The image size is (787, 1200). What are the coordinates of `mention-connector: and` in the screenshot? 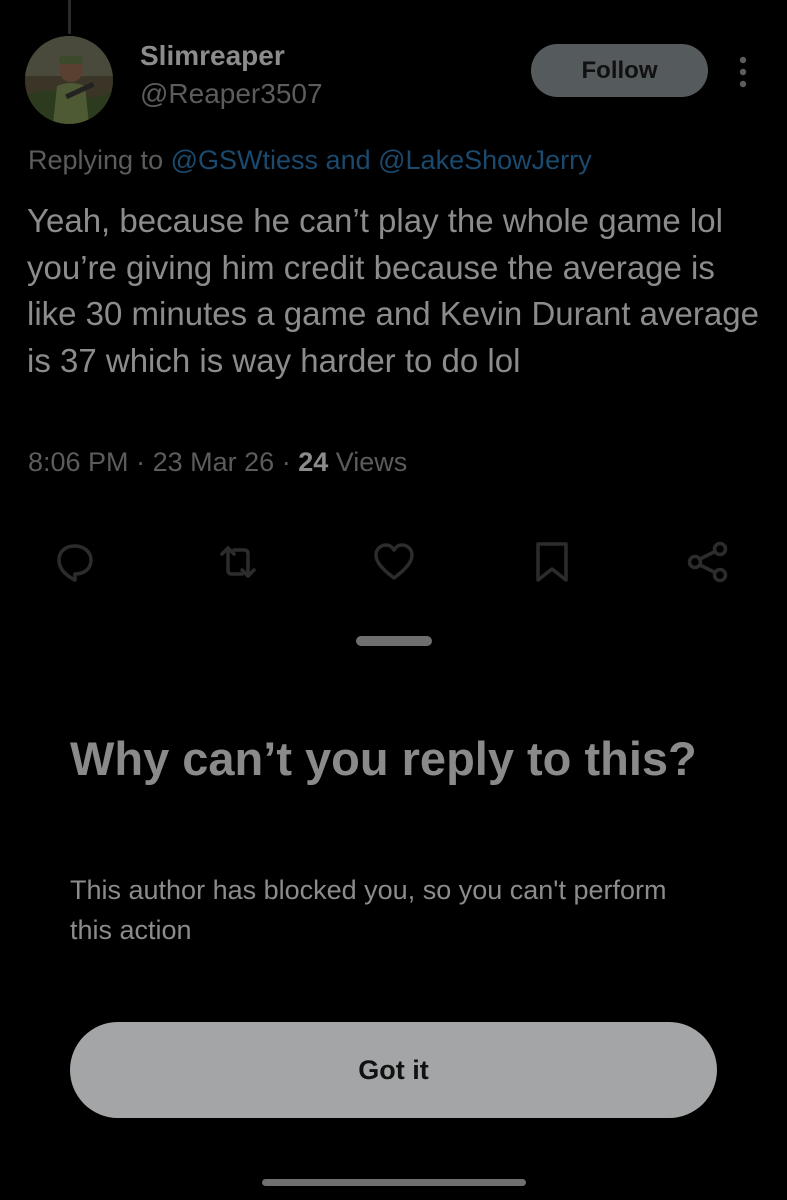 It's located at (348, 160).